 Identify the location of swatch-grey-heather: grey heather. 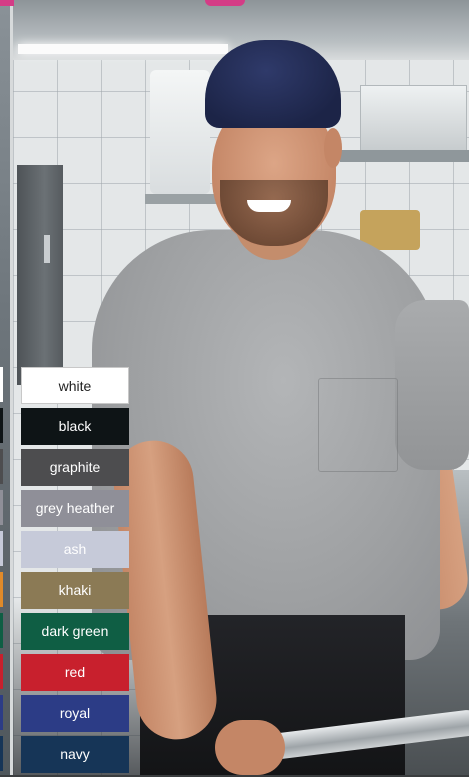
(75, 508).